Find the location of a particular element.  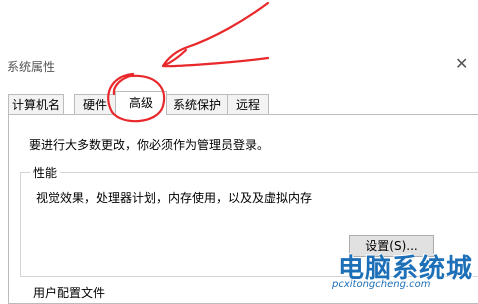

performance-description: 视觉效果，处理器计划，内存使用，以及及虚拟内存 is located at coordinates (174, 198).